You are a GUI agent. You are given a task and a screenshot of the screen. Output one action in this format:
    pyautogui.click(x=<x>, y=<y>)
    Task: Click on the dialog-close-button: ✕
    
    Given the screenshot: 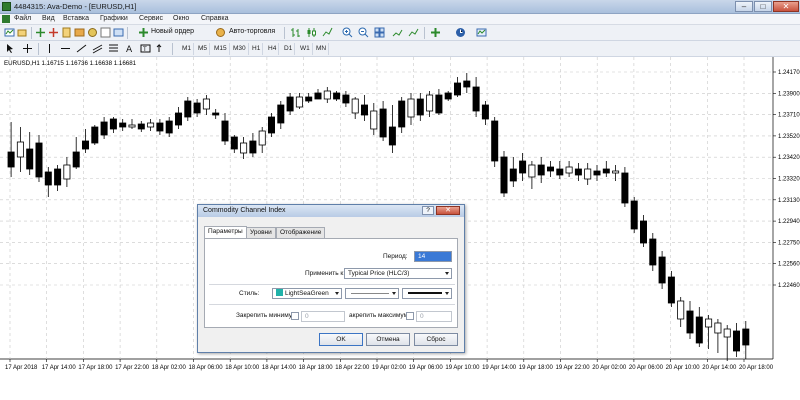 What is the action you would take?
    pyautogui.click(x=448, y=210)
    